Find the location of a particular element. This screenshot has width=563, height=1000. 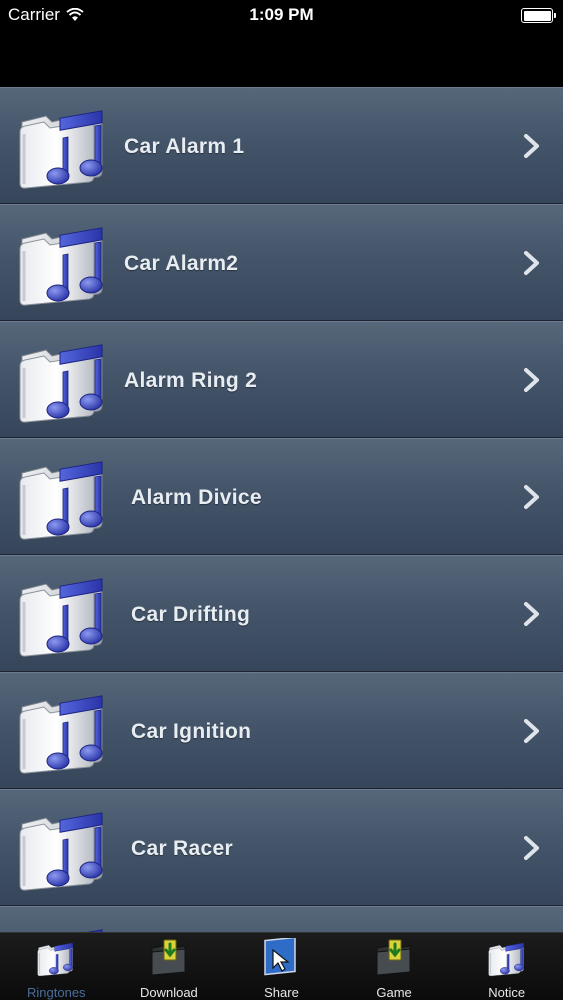

tab-label: Ringtones is located at coordinates (56, 992).